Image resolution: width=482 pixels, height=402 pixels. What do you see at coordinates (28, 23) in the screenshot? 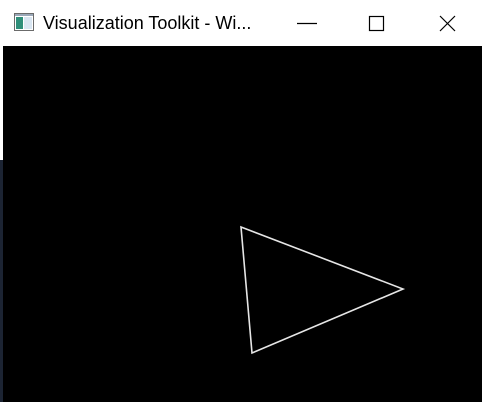
I see `app-icon-right-pane` at bounding box center [28, 23].